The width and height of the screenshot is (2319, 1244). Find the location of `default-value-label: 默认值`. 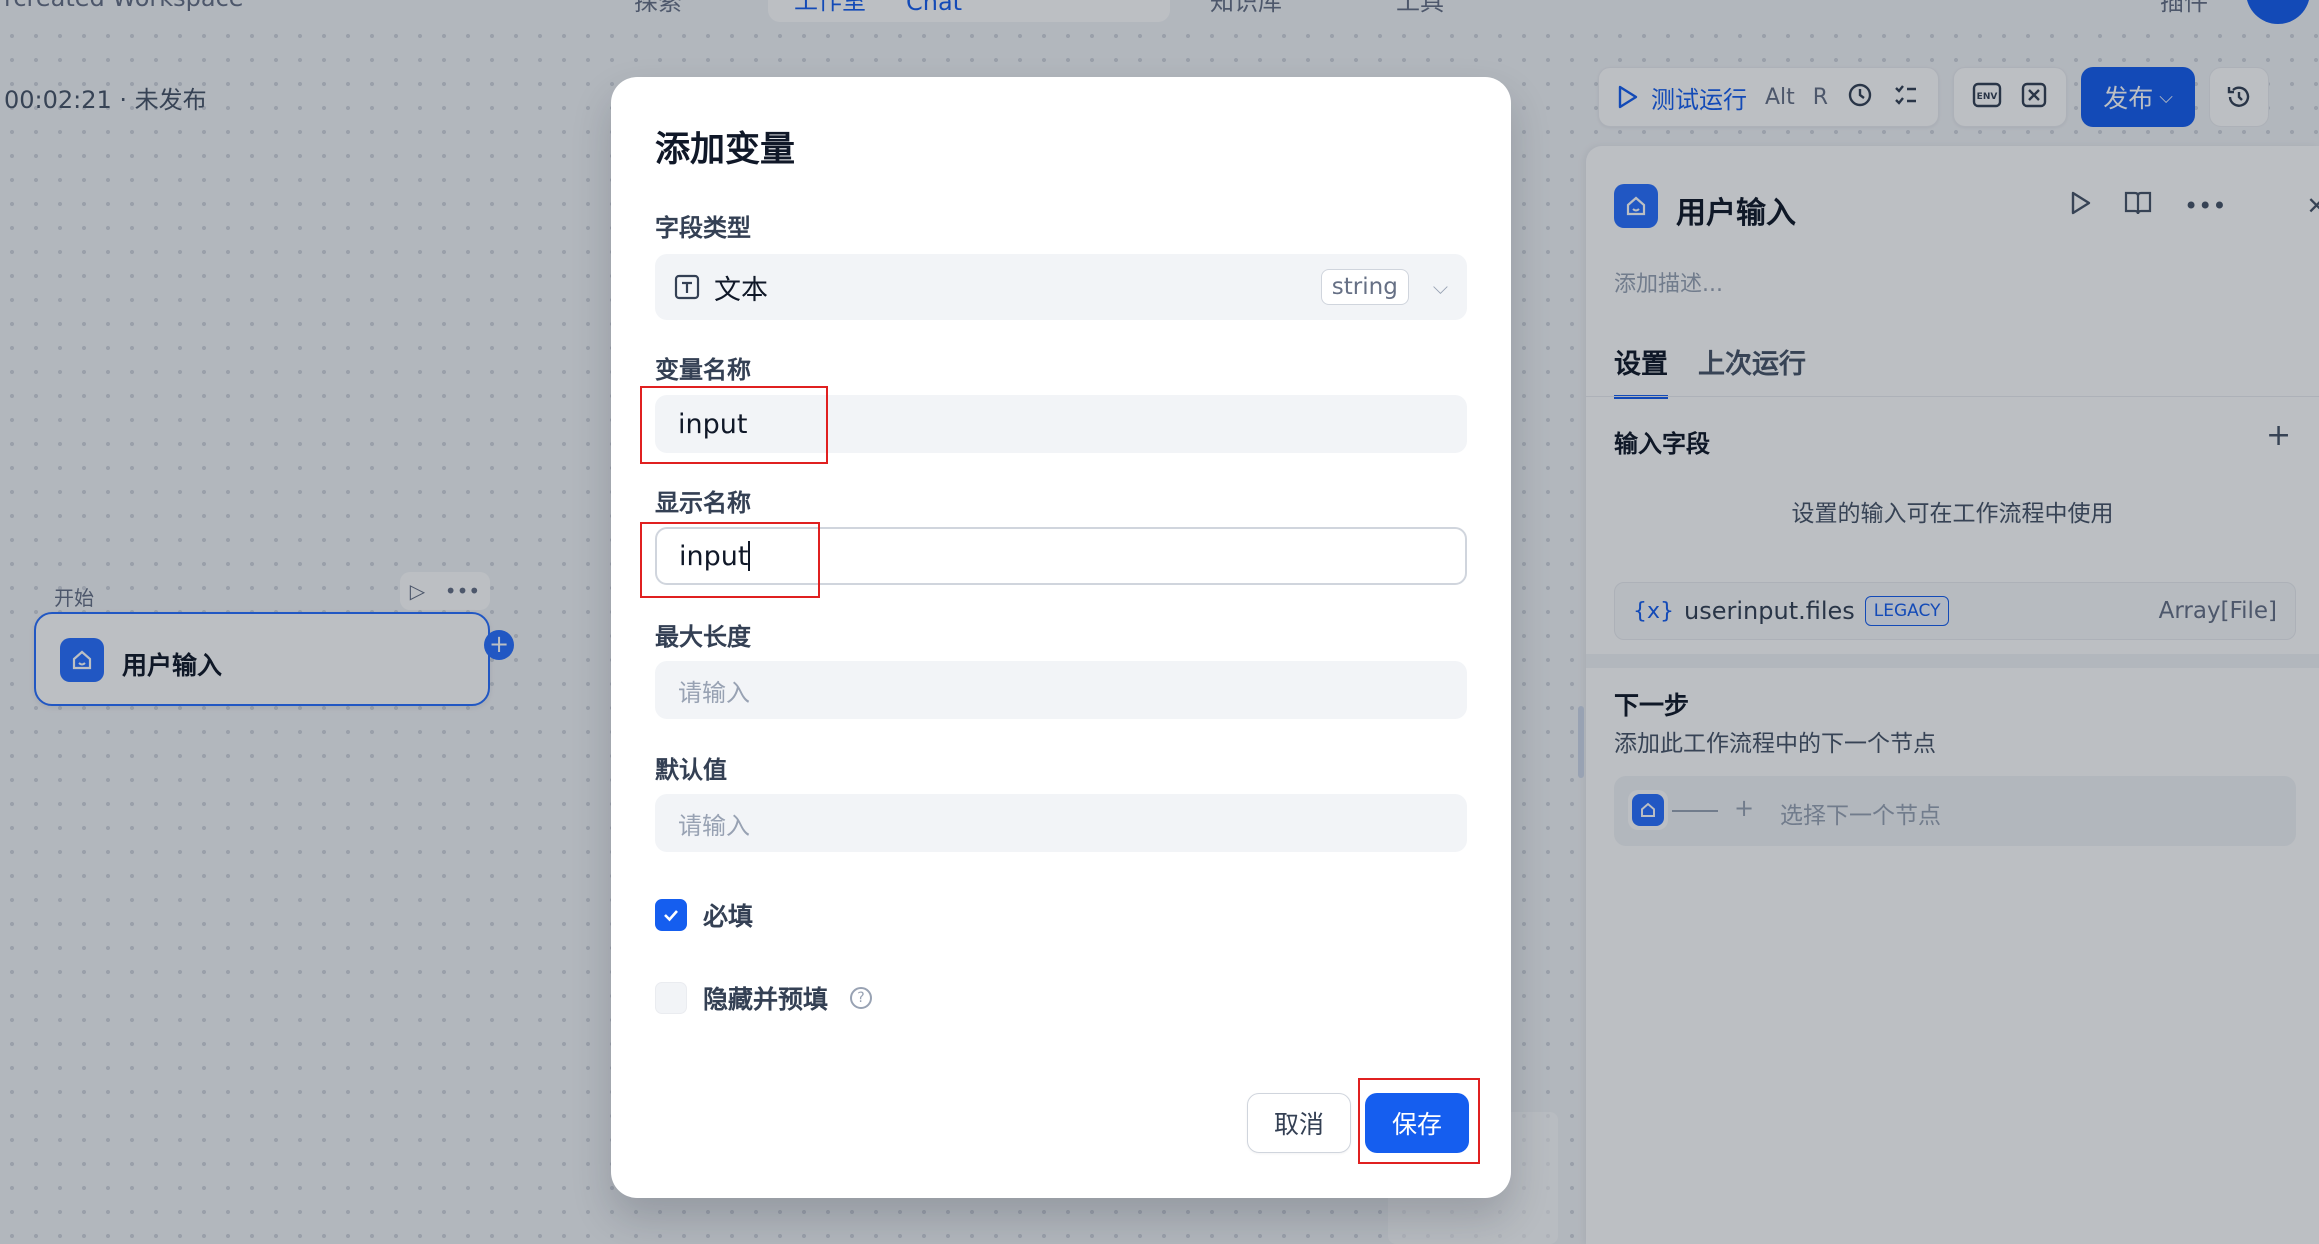

default-value-label: 默认值 is located at coordinates (691, 770).